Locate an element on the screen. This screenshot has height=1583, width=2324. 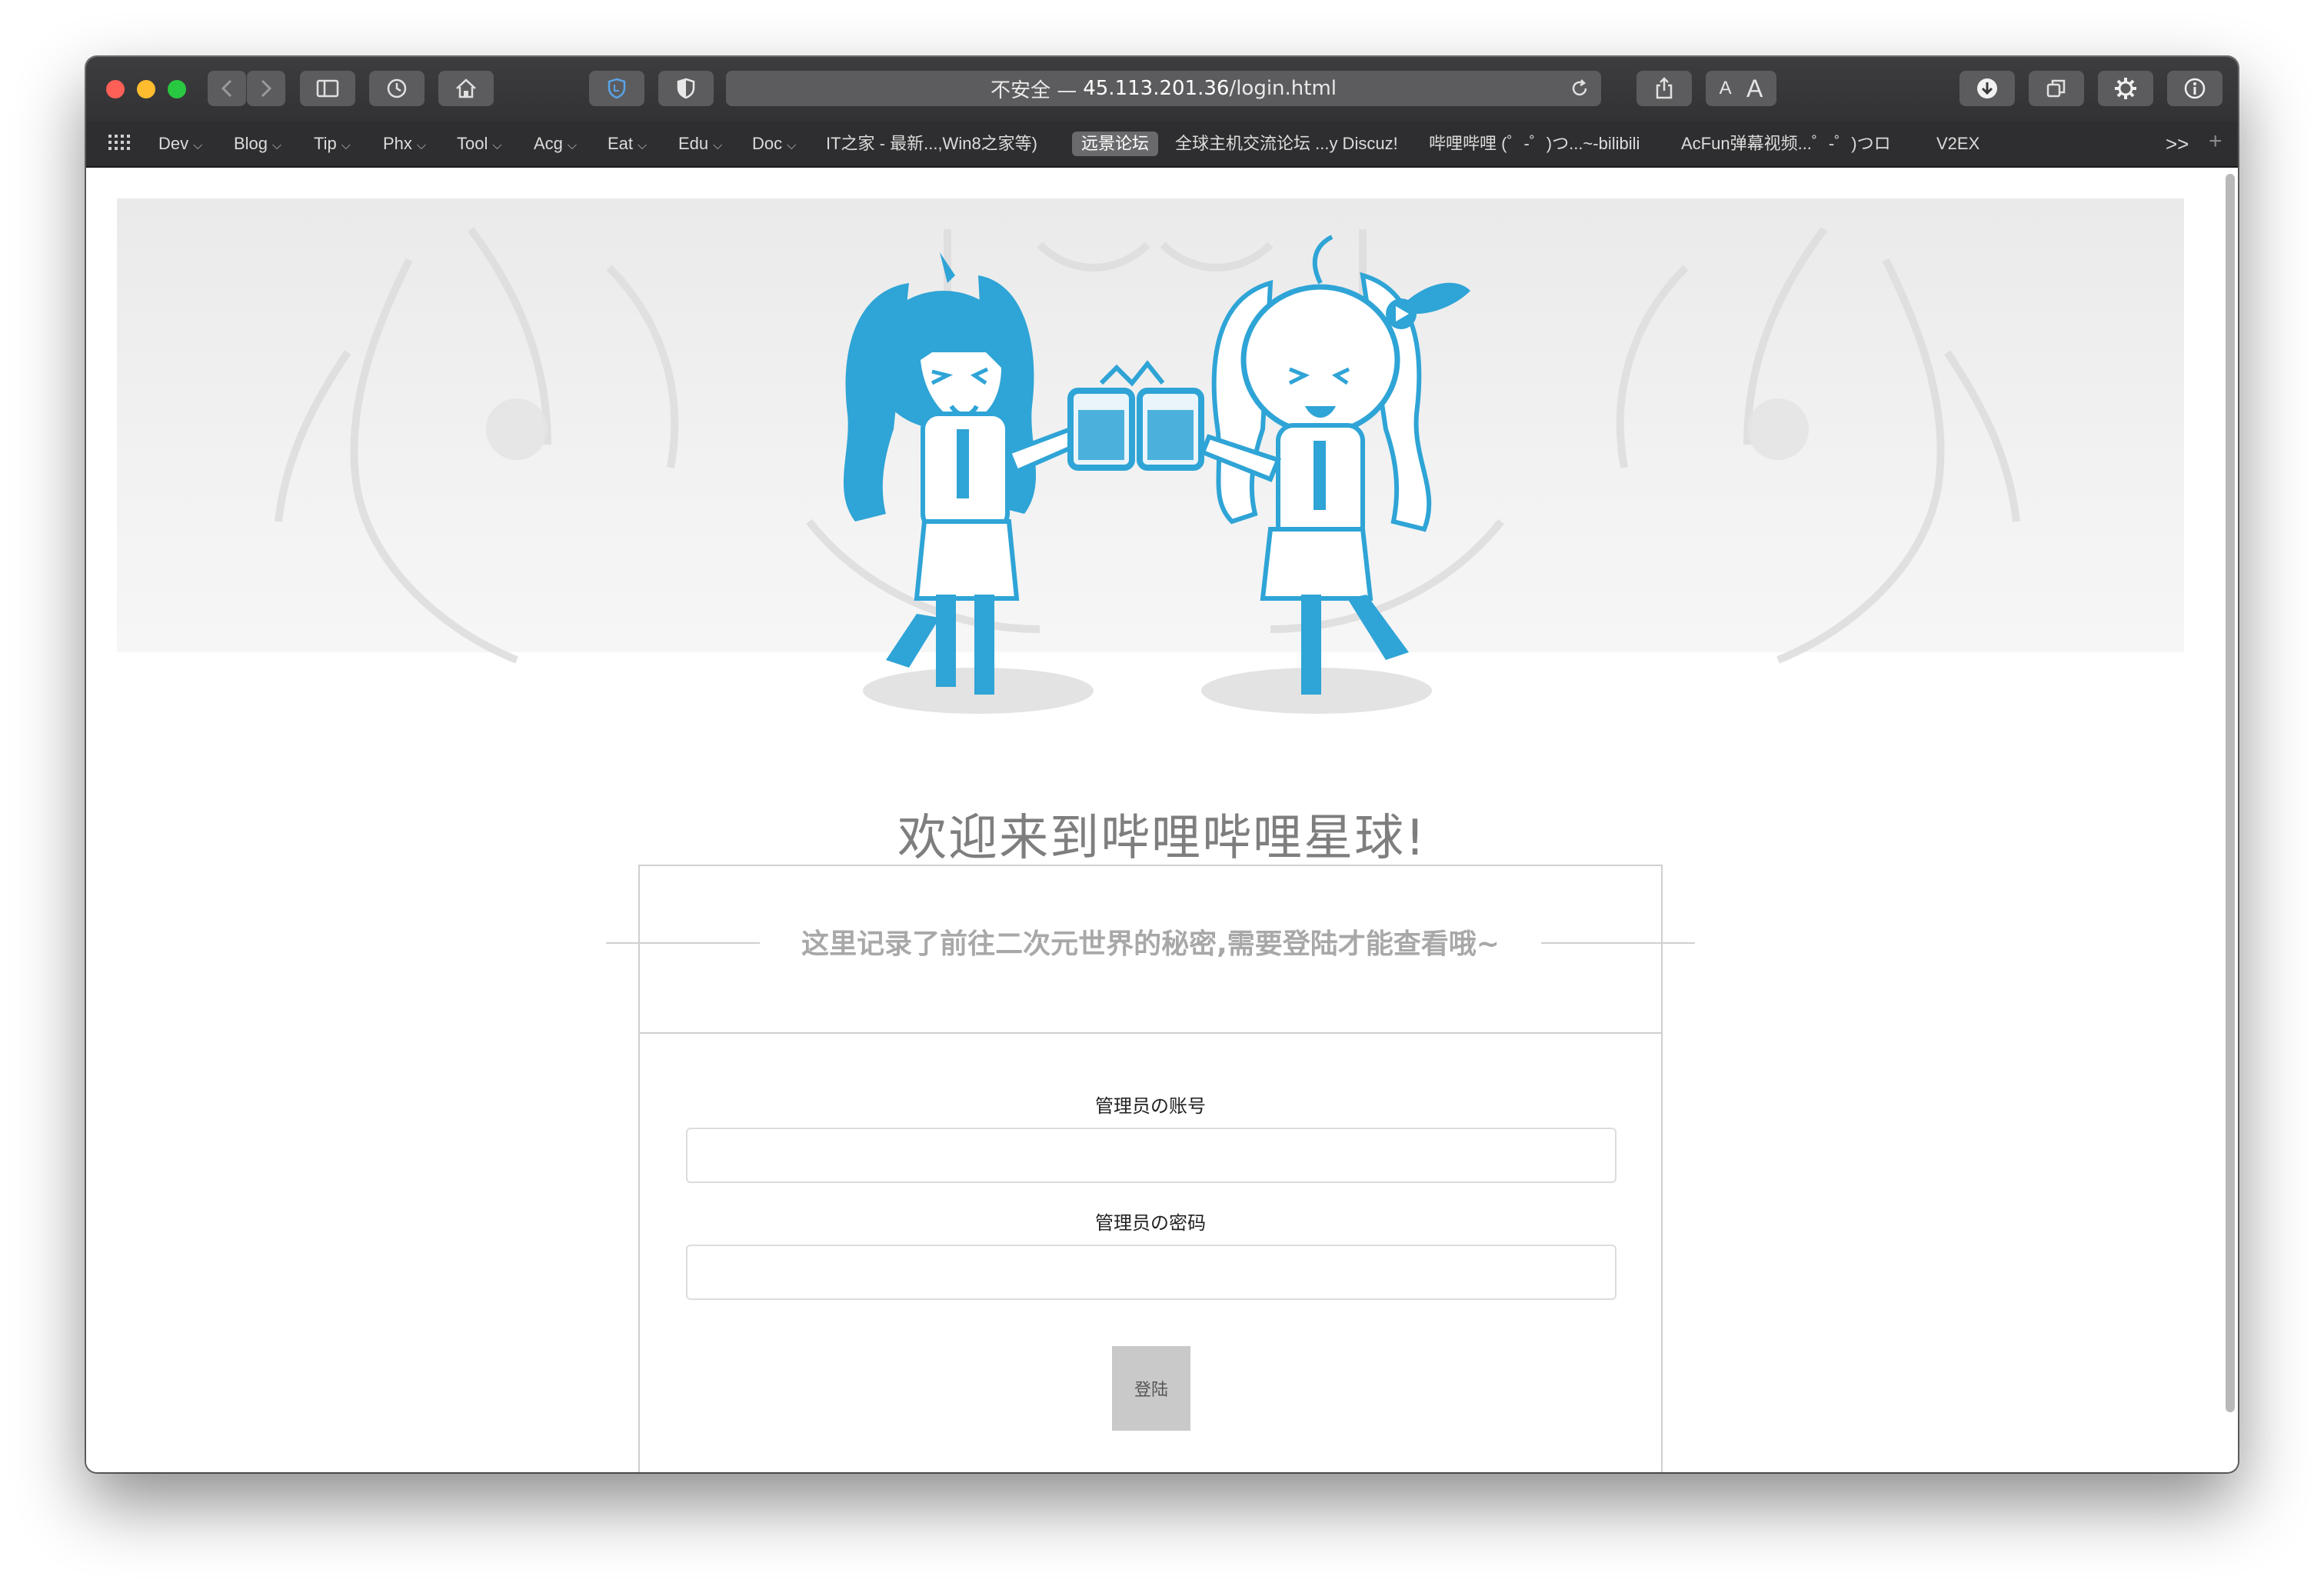
back-icon is located at coordinates (227, 88).